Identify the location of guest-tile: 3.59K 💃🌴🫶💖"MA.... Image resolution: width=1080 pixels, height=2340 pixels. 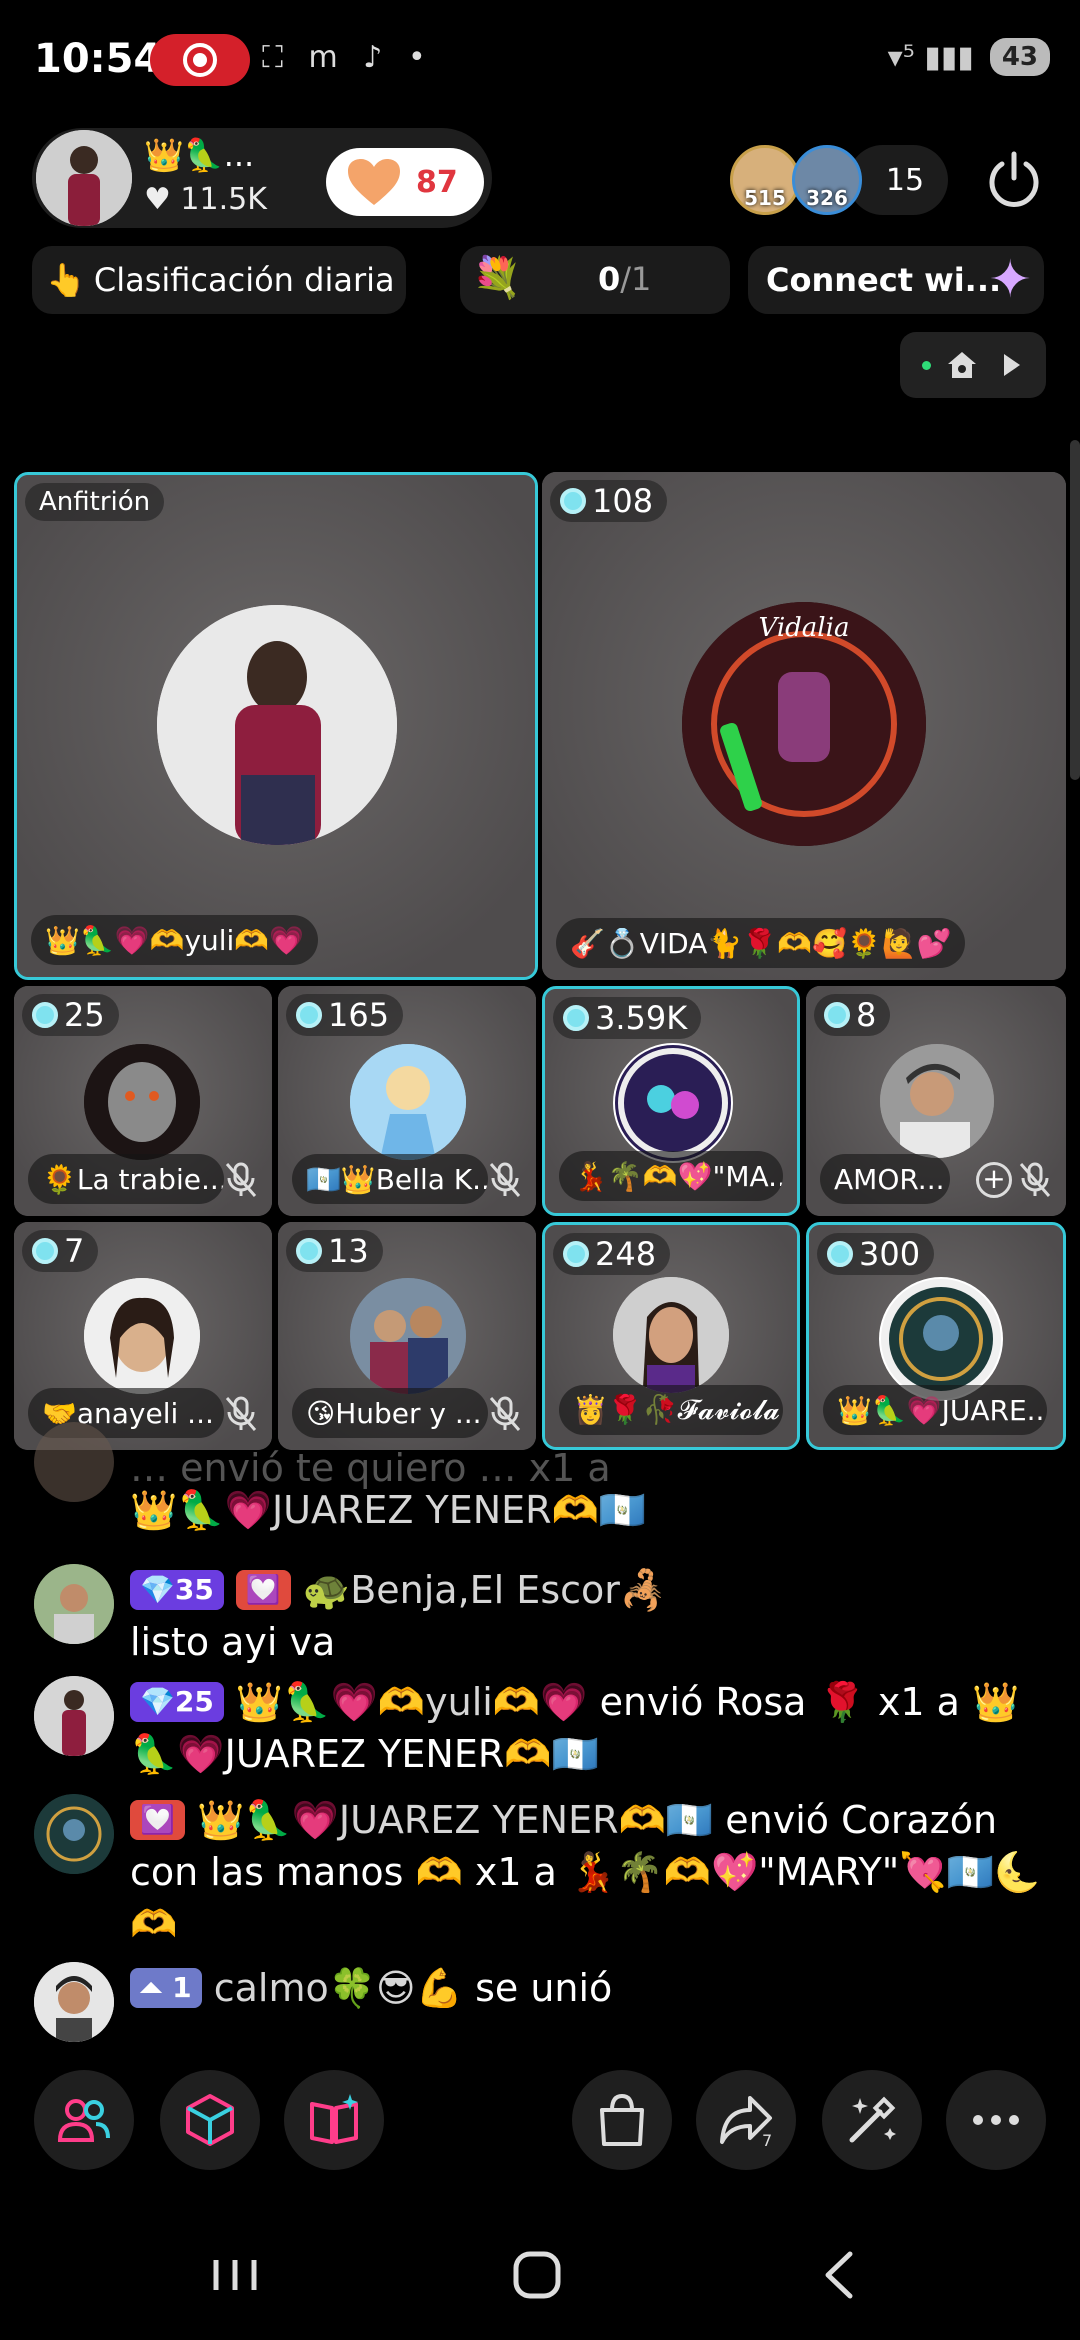
(671, 1101).